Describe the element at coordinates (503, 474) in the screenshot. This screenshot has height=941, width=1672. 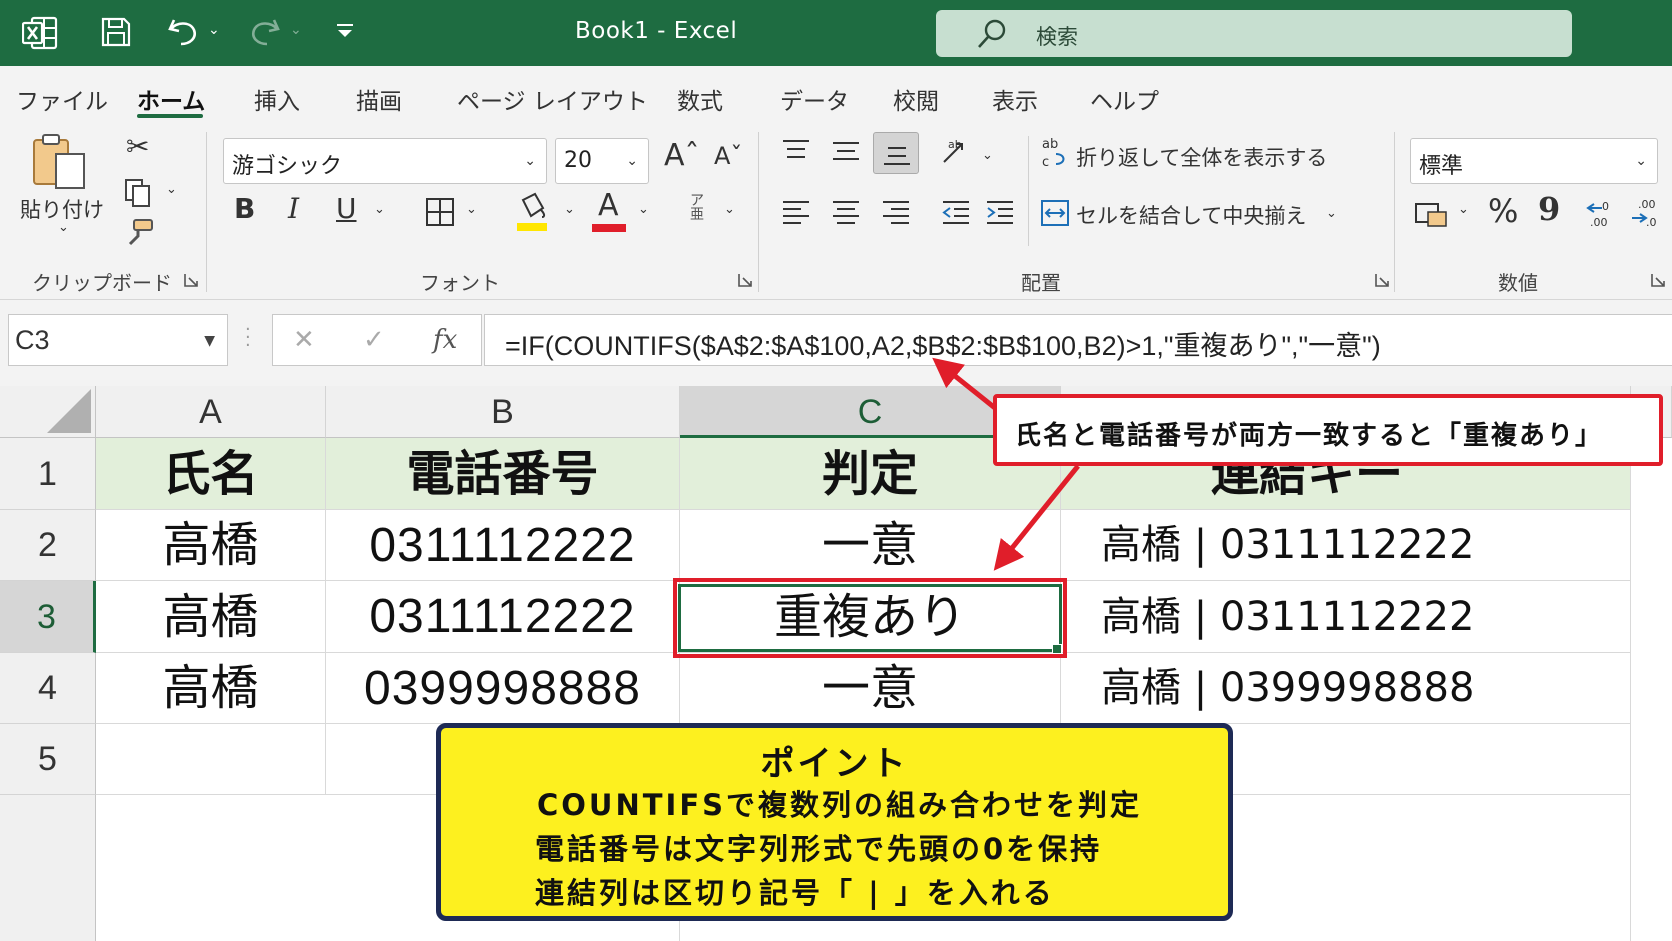
I see `cell-b1: 電話番号` at that location.